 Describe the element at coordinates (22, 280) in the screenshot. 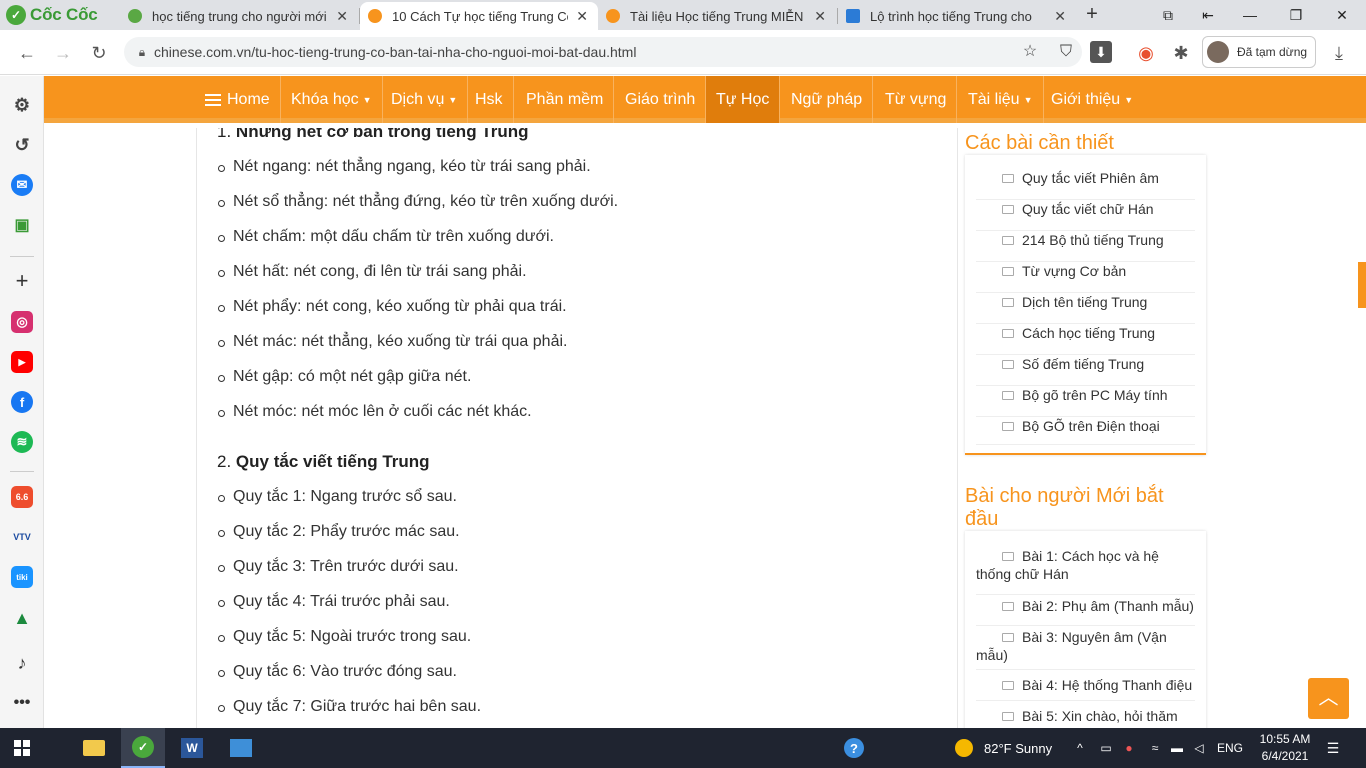

I see `add-app-icon: +` at that location.